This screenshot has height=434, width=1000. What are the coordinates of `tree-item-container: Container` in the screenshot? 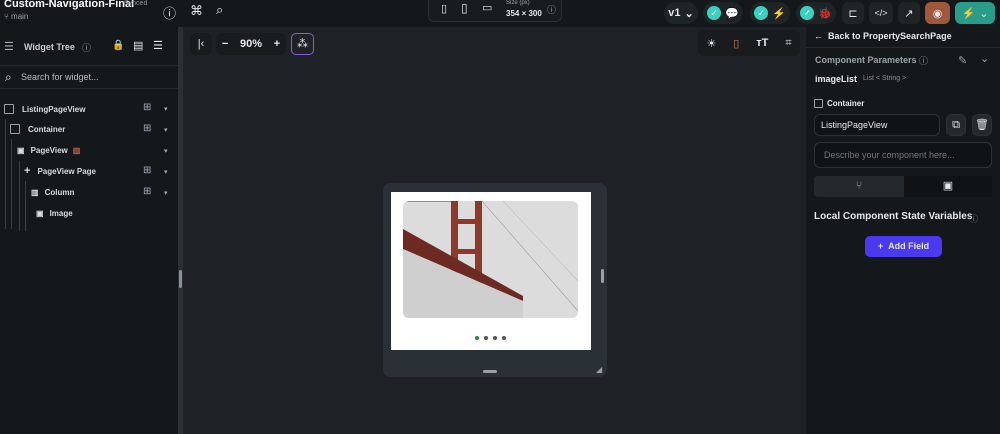 It's located at (37, 129).